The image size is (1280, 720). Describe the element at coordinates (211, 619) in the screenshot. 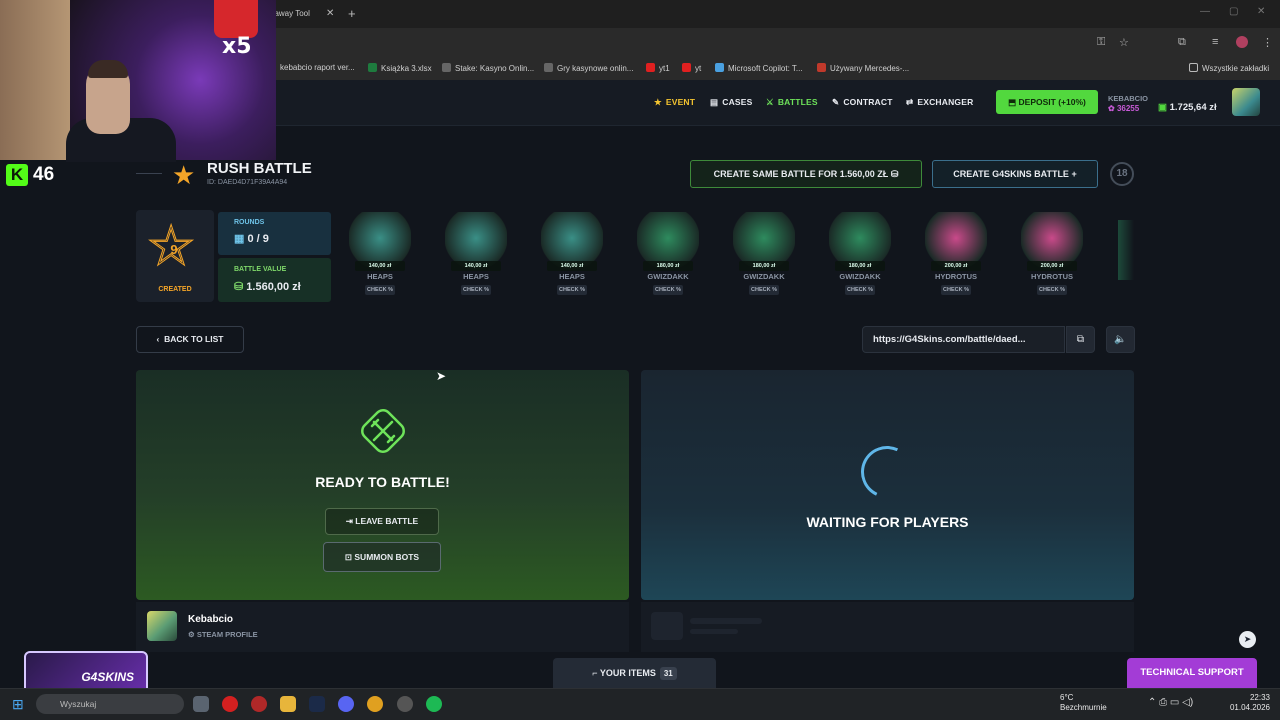

I see `player-name: Kebabcio` at that location.